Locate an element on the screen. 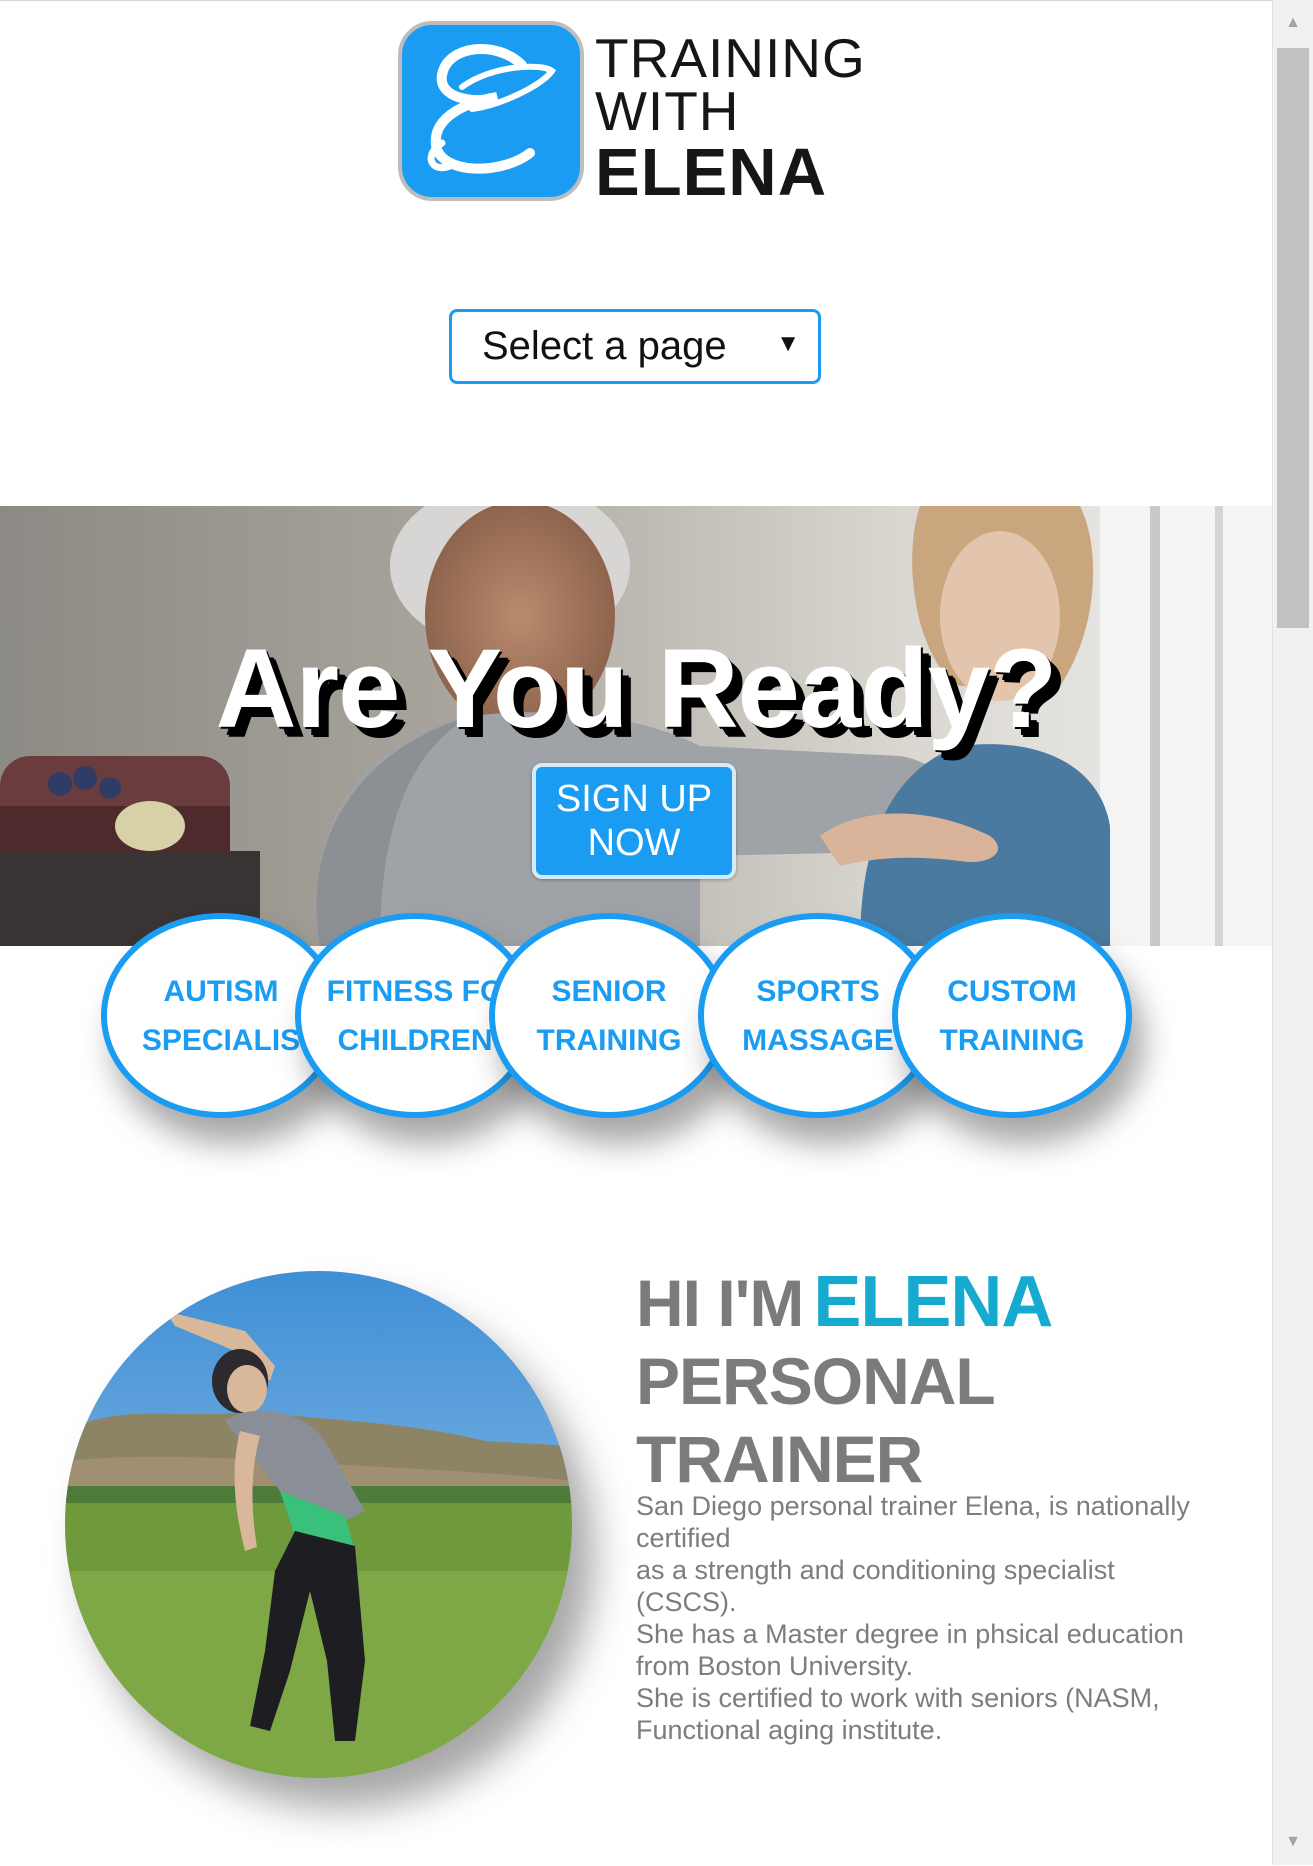 This screenshot has width=1313, height=1866. logo-wordmark: TRAINING WITH ELENA is located at coordinates (730, 118).